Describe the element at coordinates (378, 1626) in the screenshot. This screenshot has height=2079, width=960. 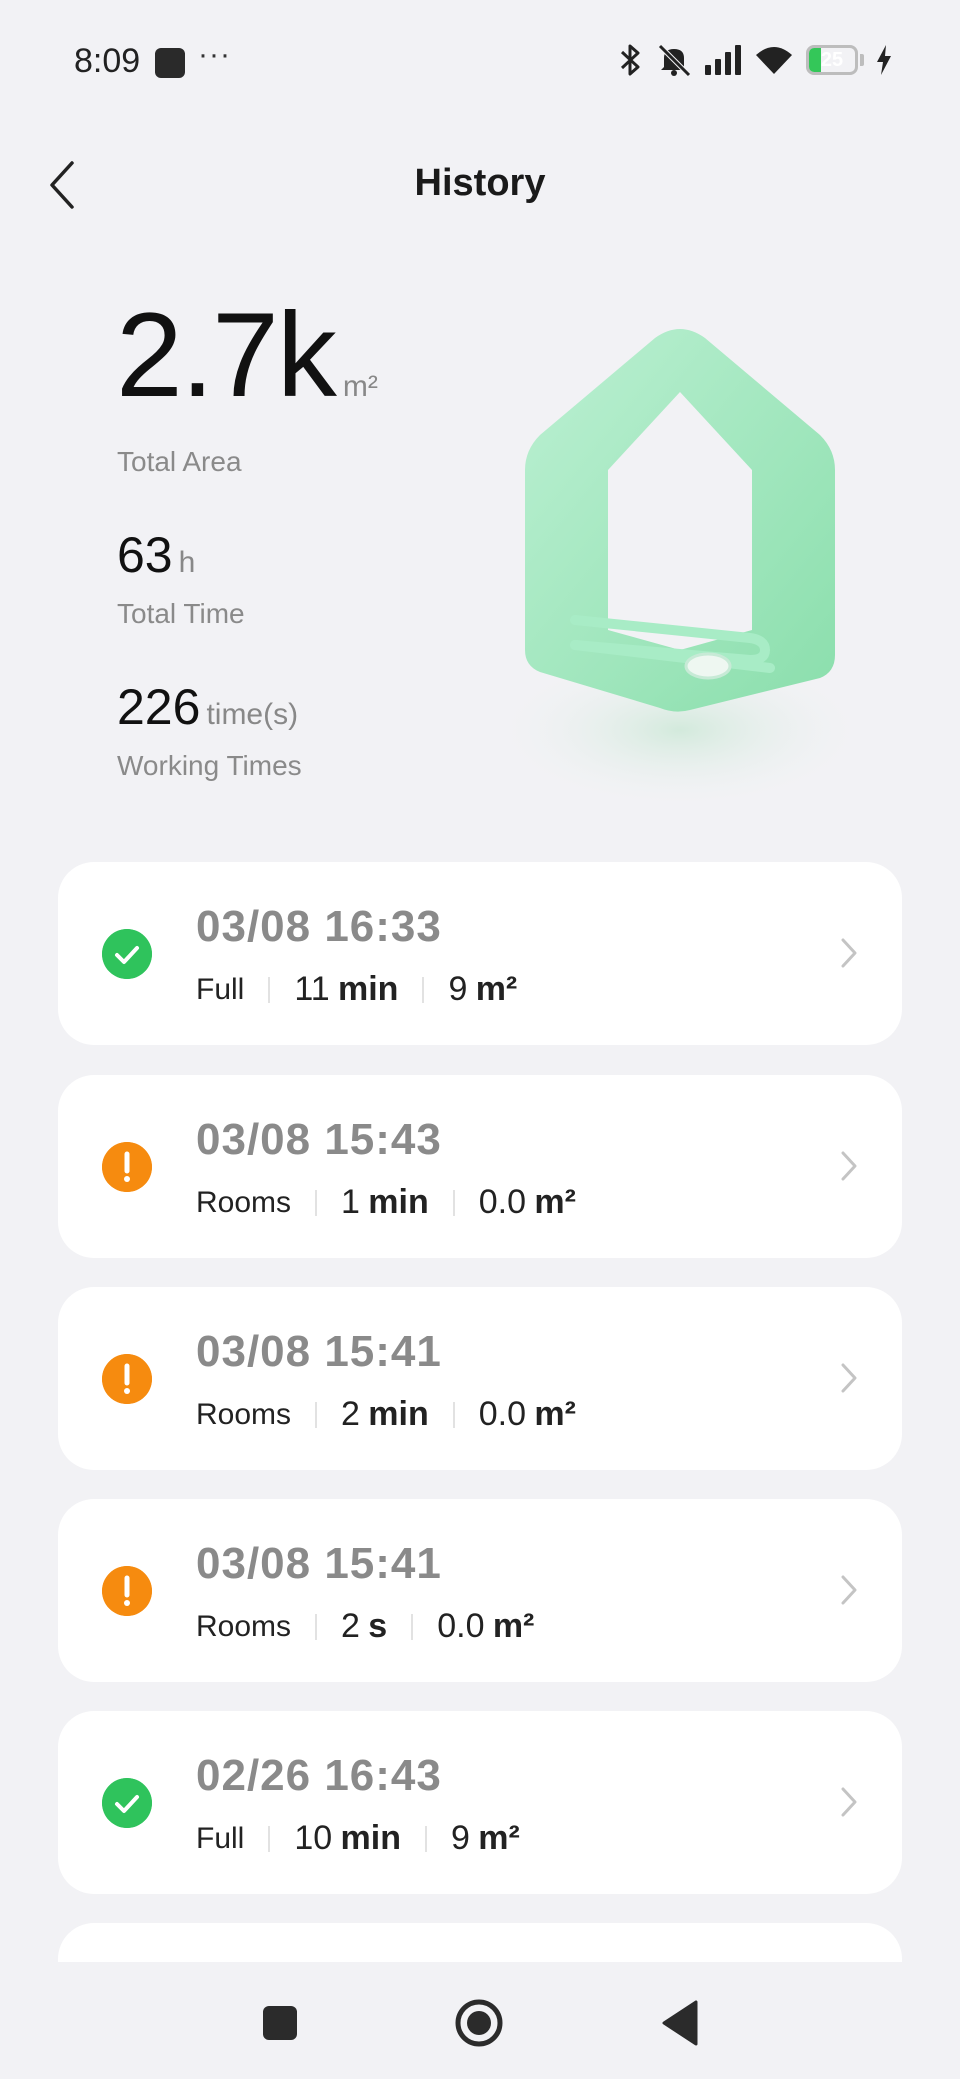
I see `record-duration-unit: s` at that location.